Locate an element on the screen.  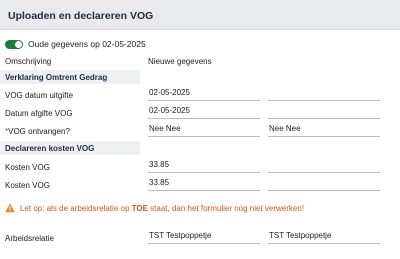
label-vog-datum-uitgifte: VOG datum uitgifte is located at coordinates (39, 95).